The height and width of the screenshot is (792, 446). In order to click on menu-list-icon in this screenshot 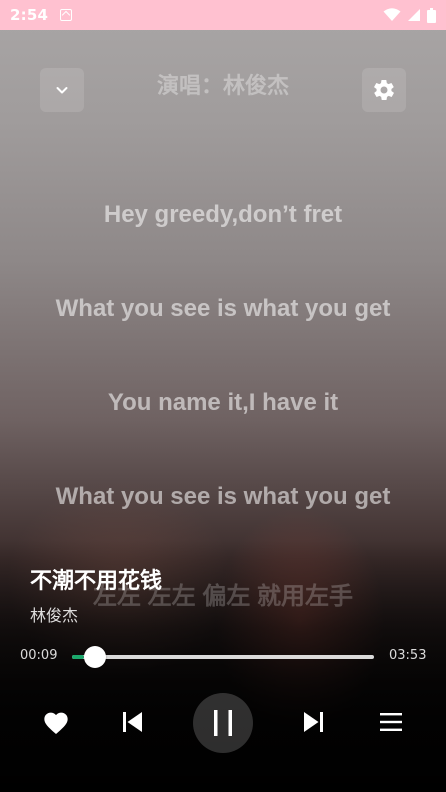, I will do `click(391, 722)`.